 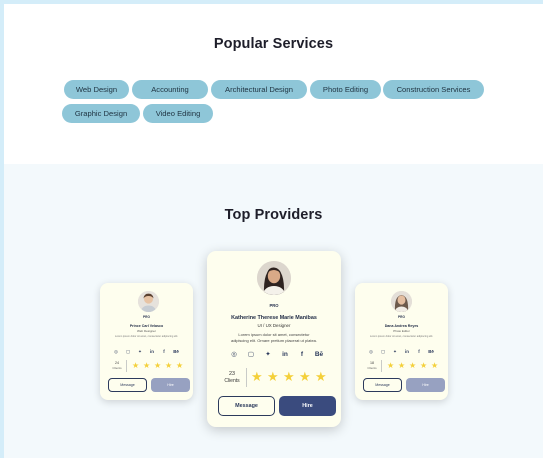 I want to click on provider-role: UI / UX Designer, so click(x=274, y=325).